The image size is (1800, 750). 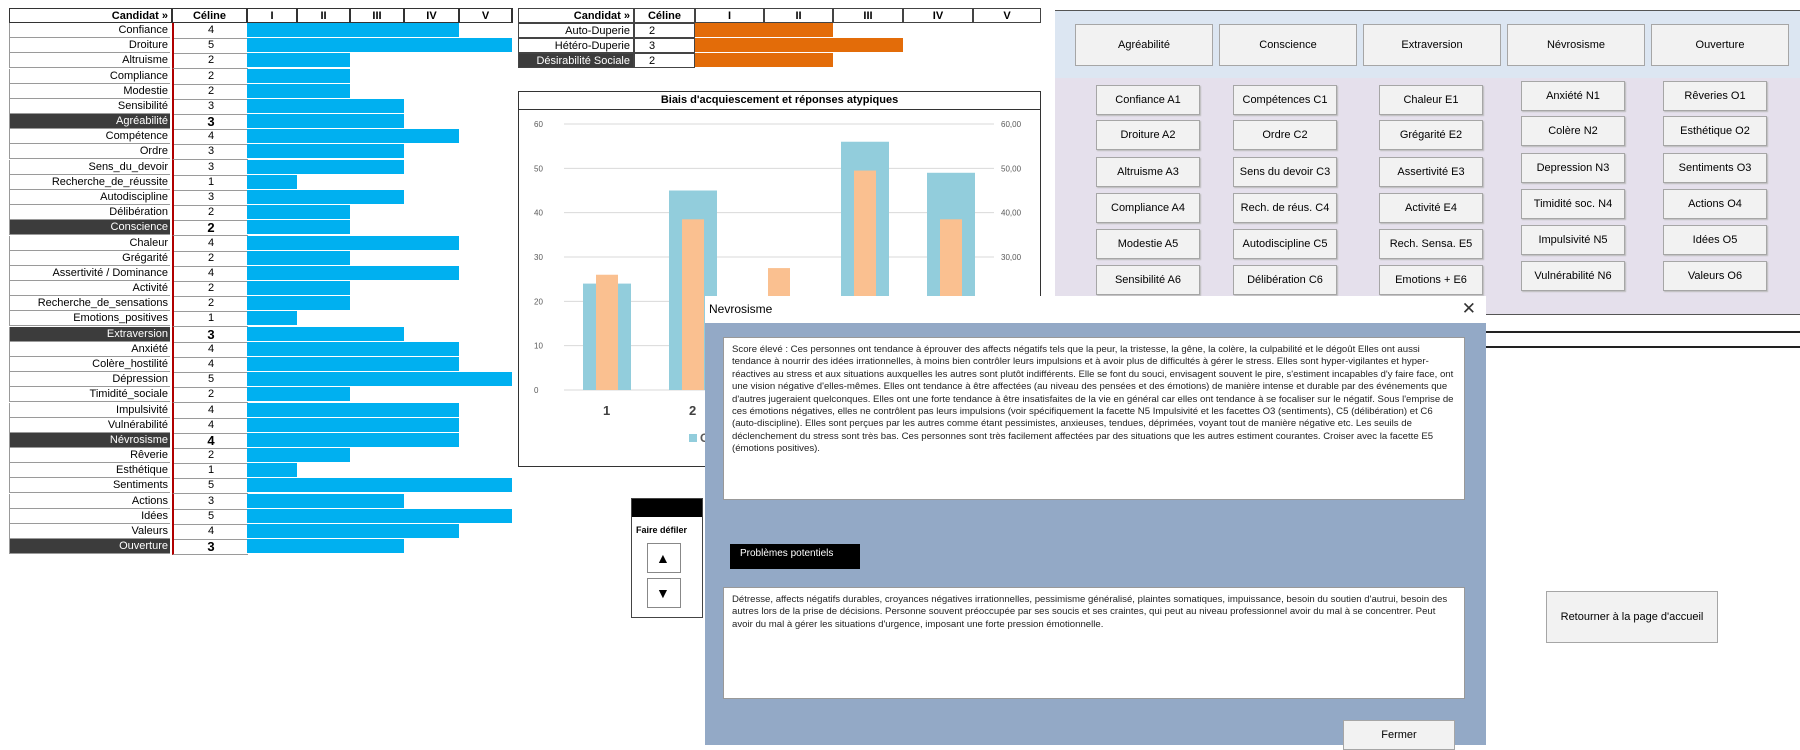 I want to click on facet-button: Compétences C1, so click(x=1285, y=100).